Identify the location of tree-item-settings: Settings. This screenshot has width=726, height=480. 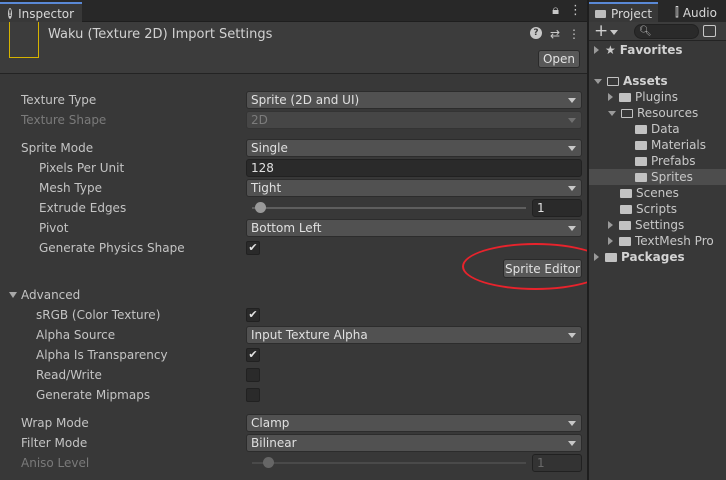
(657, 225).